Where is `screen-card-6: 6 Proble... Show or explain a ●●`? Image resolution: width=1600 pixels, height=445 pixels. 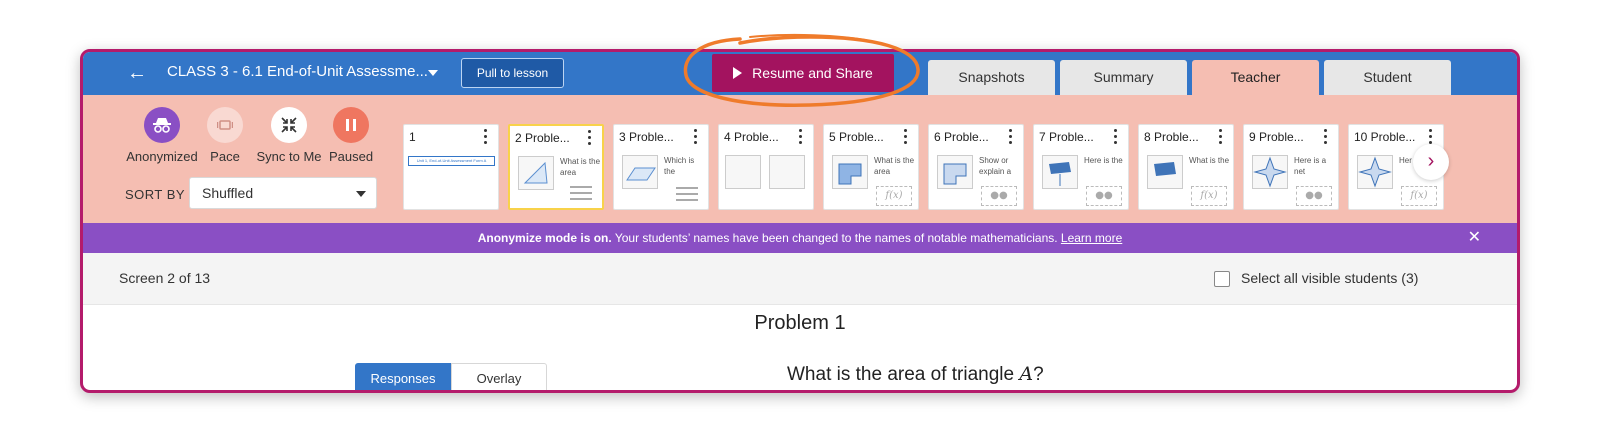
screen-card-6: 6 Proble... Show or explain a ●● is located at coordinates (976, 167).